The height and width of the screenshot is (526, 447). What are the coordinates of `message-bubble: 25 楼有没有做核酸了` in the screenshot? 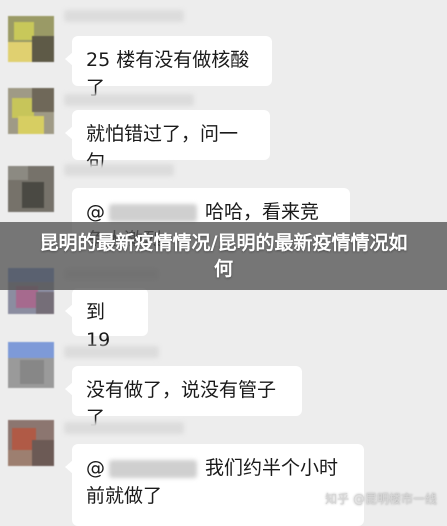 It's located at (168, 67).